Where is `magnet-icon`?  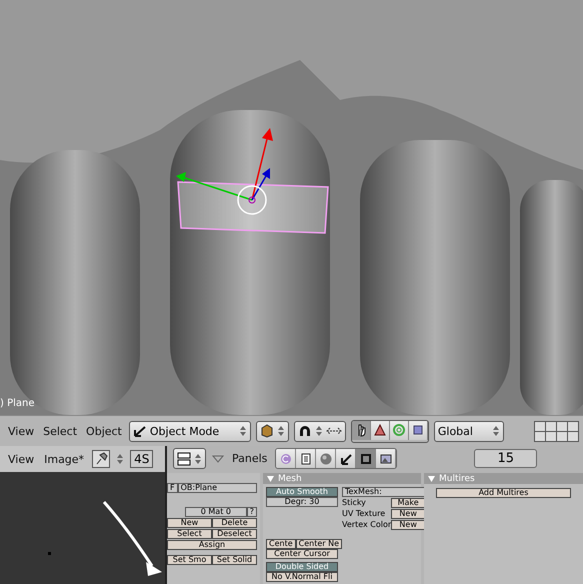
magnet-icon is located at coordinates (305, 431).